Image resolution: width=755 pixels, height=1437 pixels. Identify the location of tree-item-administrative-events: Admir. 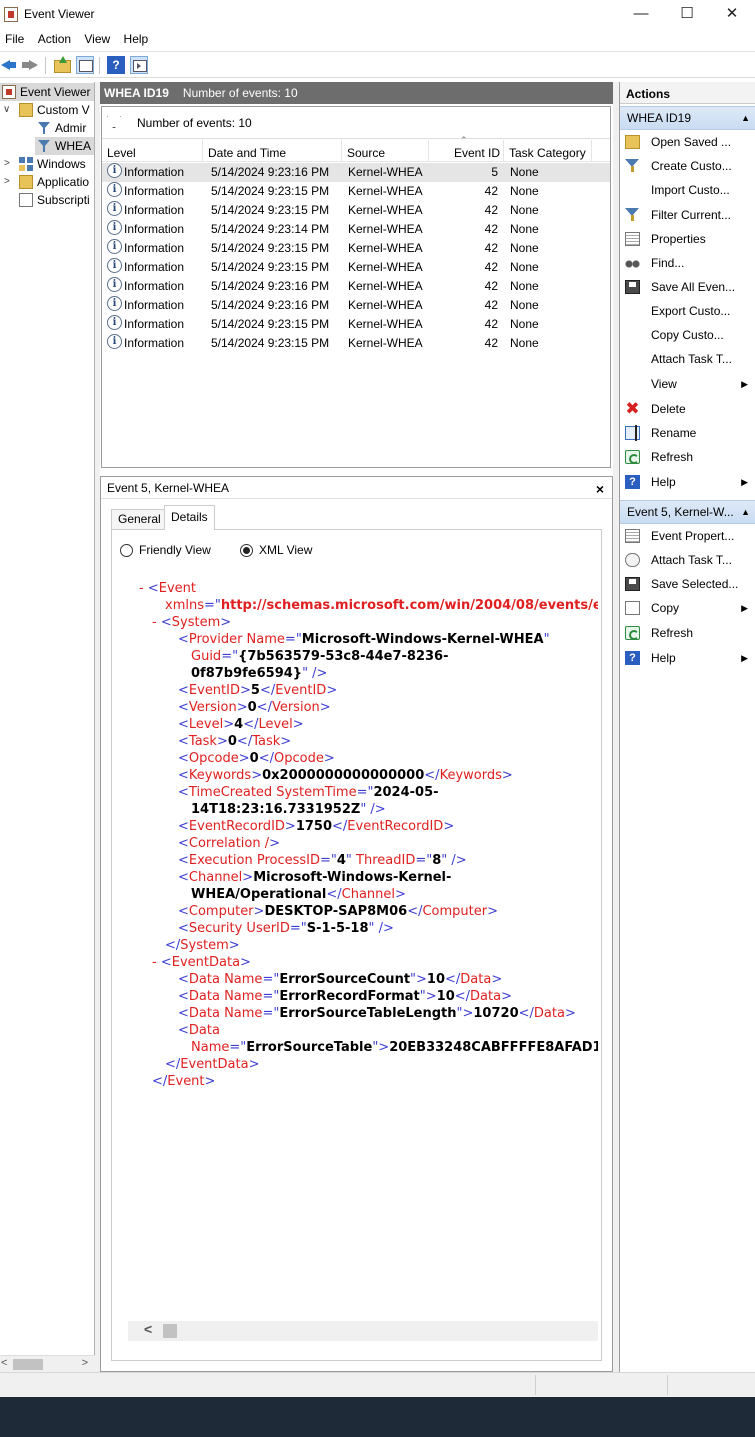
(61, 128).